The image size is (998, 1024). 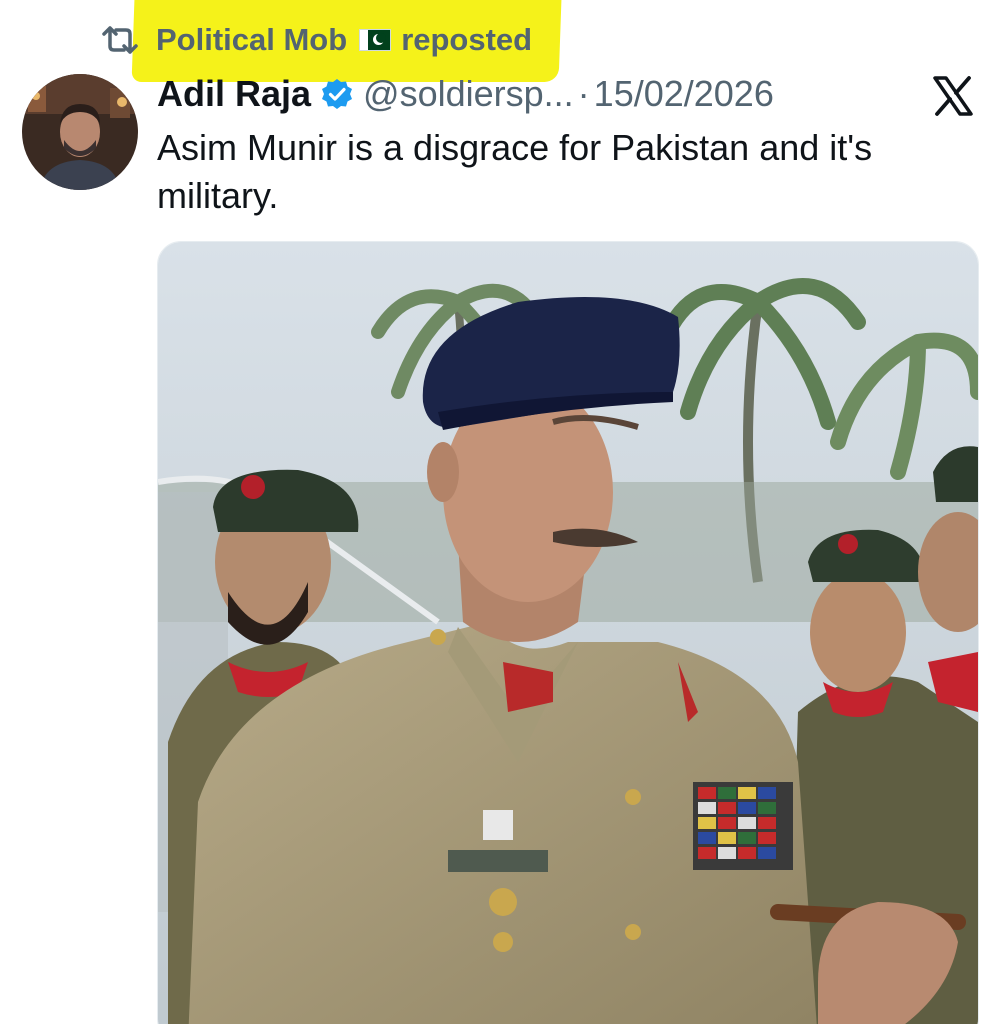 I want to click on verified-badge-icon, so click(x=337, y=94).